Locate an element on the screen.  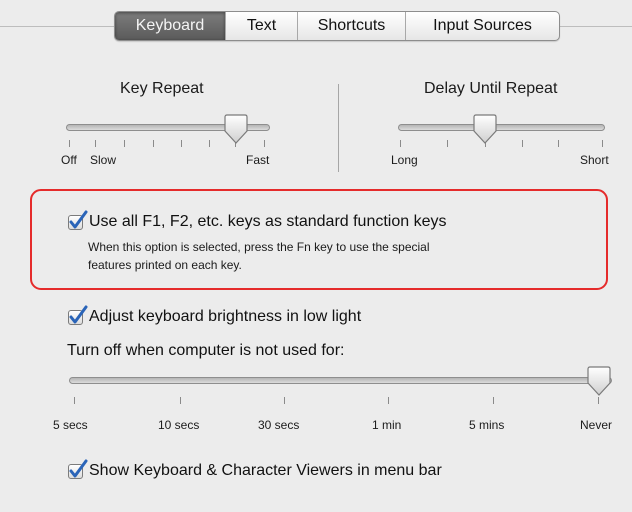
function-keys-checkbox is located at coordinates (78, 220).